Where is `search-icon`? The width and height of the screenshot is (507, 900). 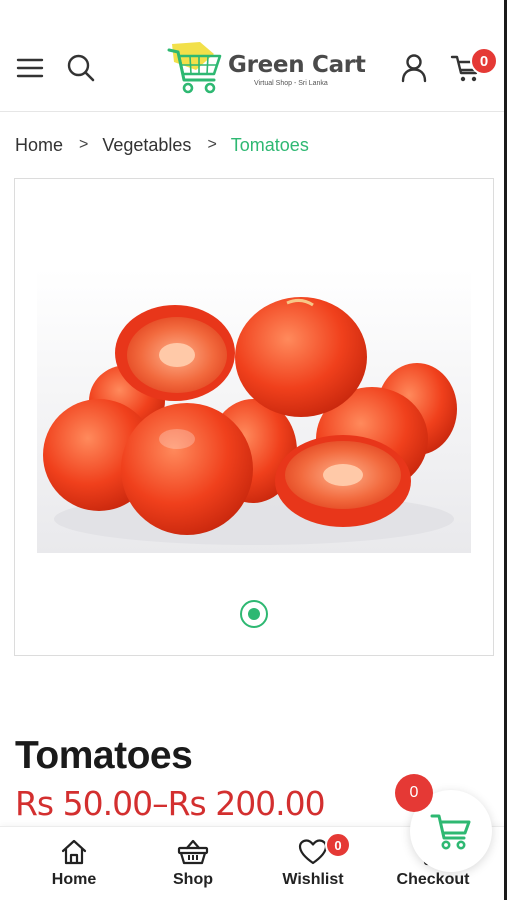
search-icon is located at coordinates (81, 68).